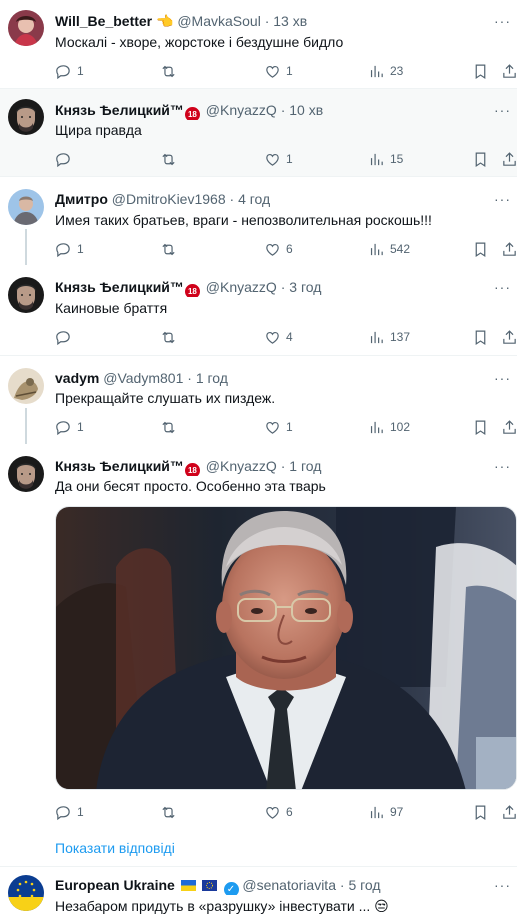 Image resolution: width=517 pixels, height=921 pixels. Describe the element at coordinates (290, 21) in the screenshot. I see `timestamp: 13 хв` at that location.